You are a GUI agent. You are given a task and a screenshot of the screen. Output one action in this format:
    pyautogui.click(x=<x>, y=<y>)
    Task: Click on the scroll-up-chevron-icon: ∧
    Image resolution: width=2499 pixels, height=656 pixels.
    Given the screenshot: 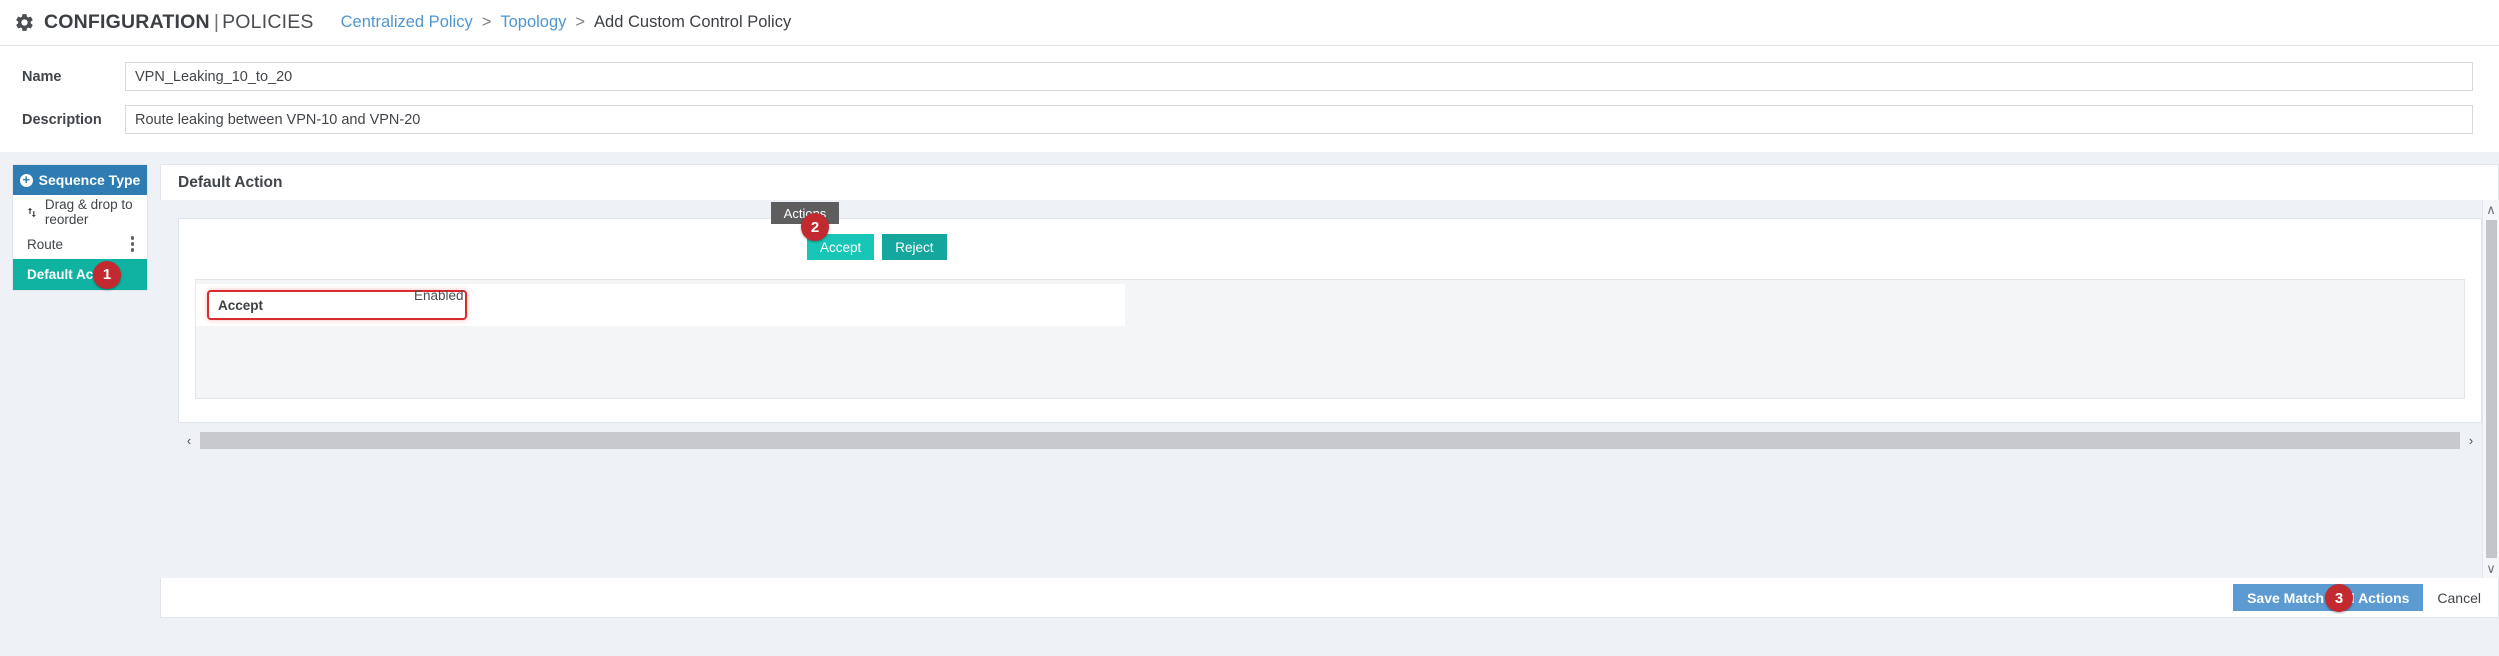 What is the action you would take?
    pyautogui.click(x=2491, y=209)
    